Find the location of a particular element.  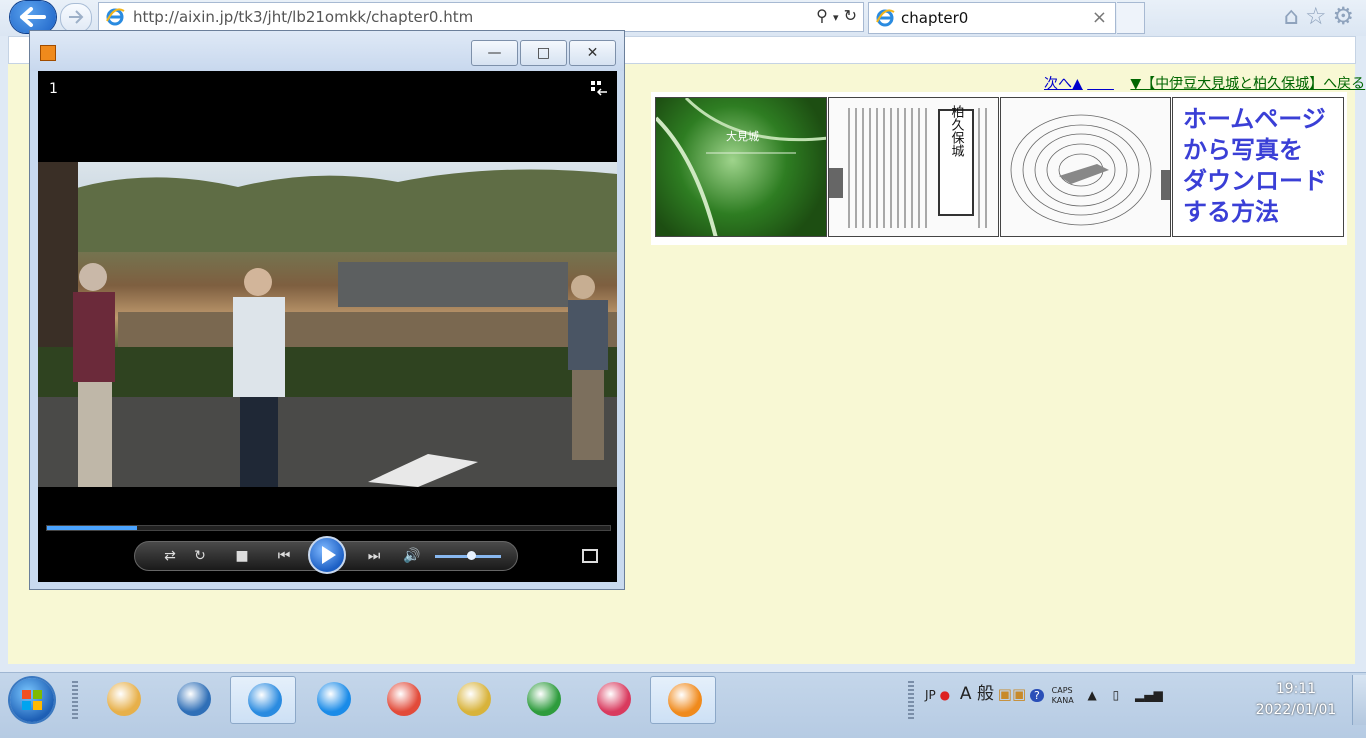

howto-line-3: ダウンロード is located at coordinates (1255, 181).